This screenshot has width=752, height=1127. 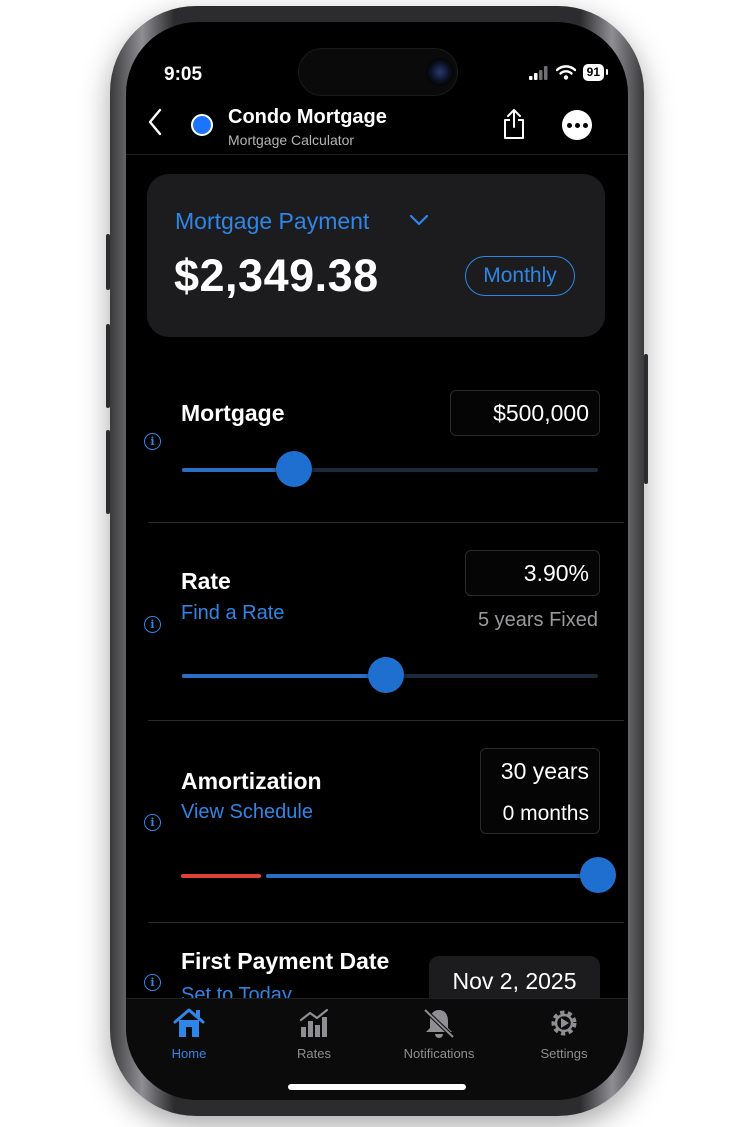 I want to click on amortization-slider, so click(x=441, y=875).